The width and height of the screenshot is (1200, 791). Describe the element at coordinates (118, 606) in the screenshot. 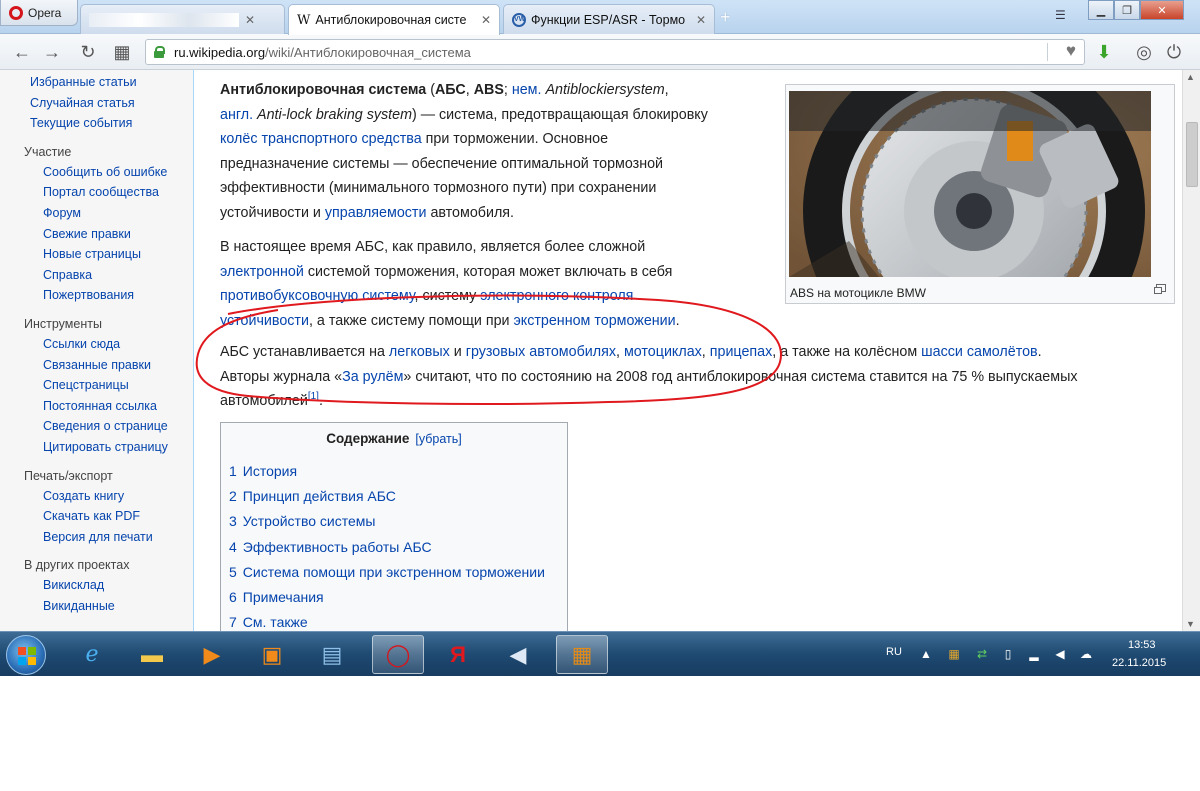

I see `sidebar-link: Викиданные` at that location.